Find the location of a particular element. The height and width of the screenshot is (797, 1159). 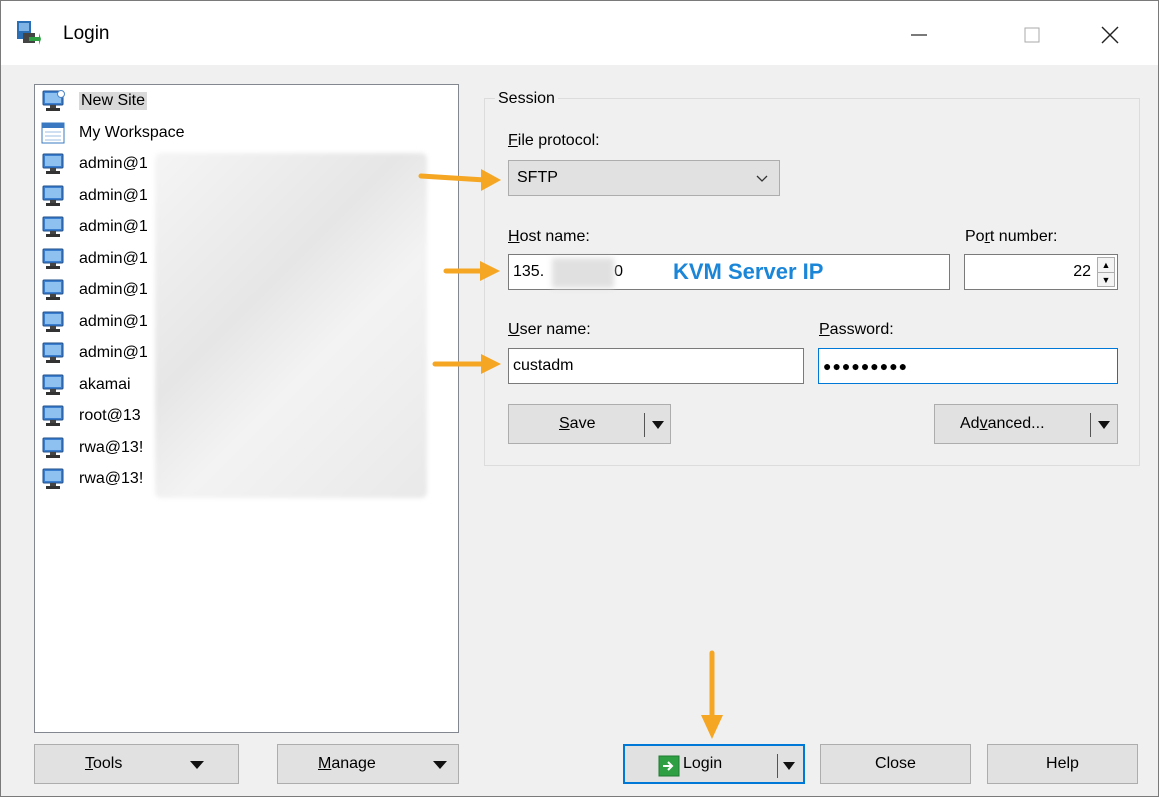

maximize-icon is located at coordinates (1032, 35).